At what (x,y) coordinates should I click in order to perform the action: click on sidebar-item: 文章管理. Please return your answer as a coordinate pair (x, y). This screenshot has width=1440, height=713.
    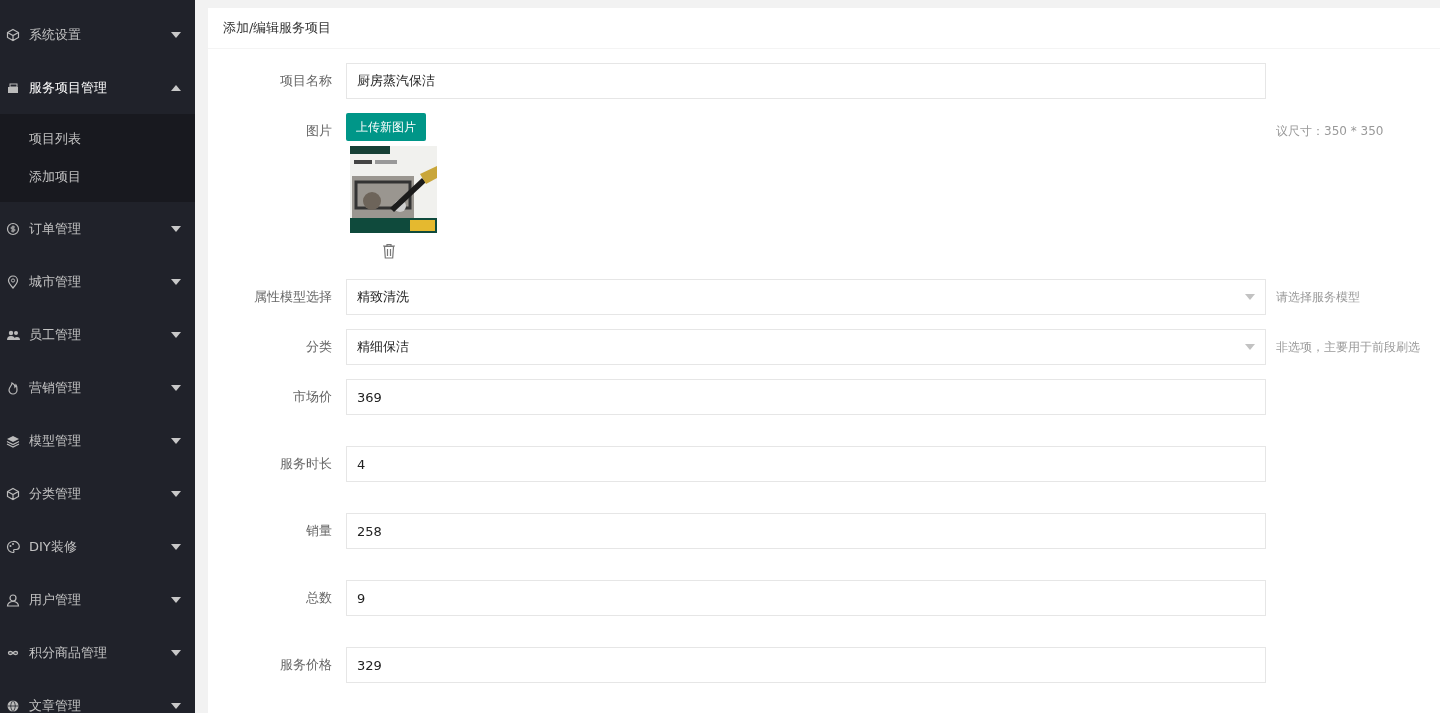
    Looking at the image, I should click on (97, 696).